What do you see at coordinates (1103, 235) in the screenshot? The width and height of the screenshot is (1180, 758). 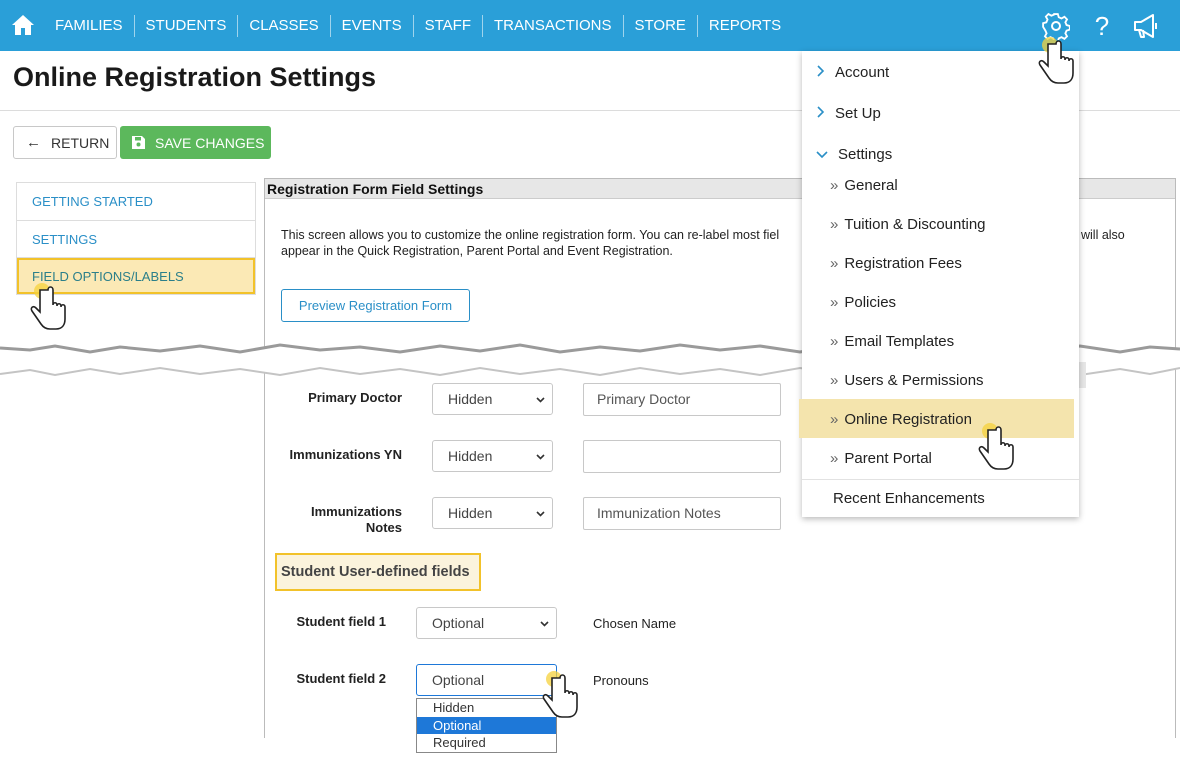 I see `intro-text-right: will also` at bounding box center [1103, 235].